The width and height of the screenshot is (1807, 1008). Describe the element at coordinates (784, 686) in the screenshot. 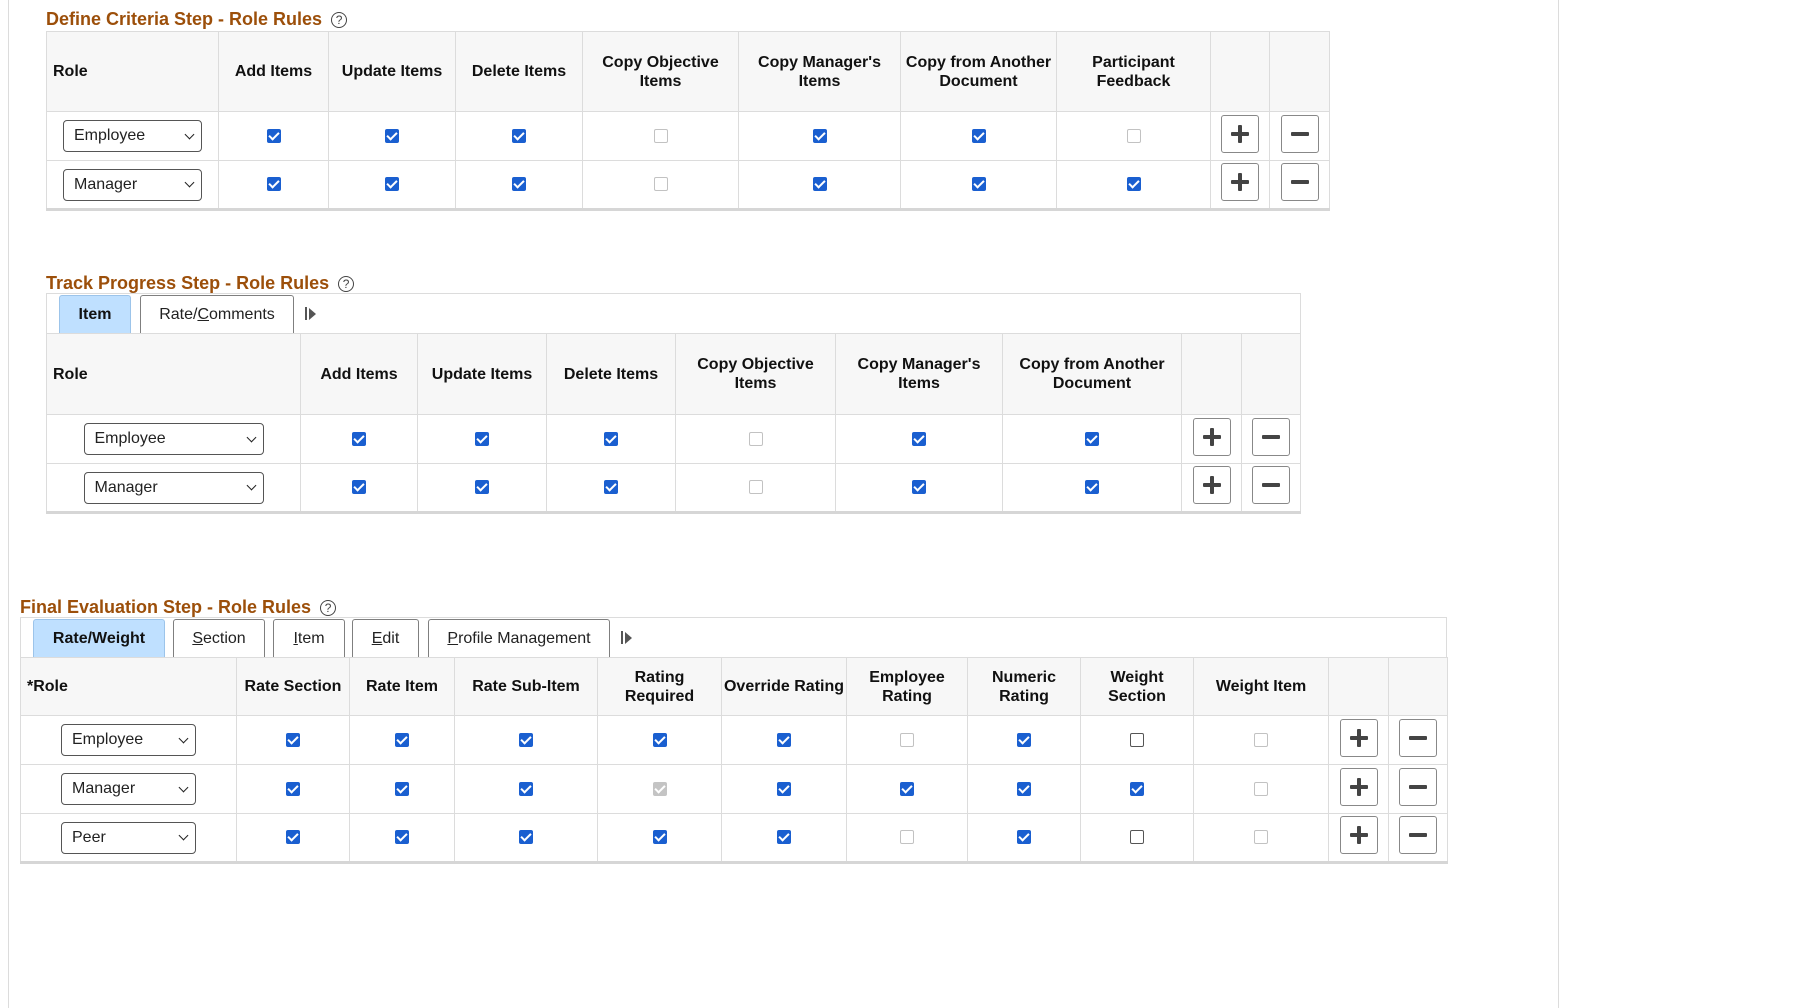

I see `column-header: Override Rating` at that location.